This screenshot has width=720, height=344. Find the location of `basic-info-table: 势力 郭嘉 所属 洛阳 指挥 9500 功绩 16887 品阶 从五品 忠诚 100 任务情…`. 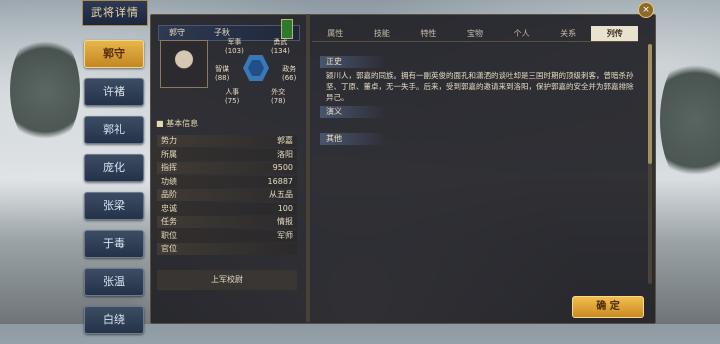

basic-info-table: 势力 郭嘉 所属 洛阳 指挥 9500 功绩 16887 品阶 从五品 忠诚 100 任务情… is located at coordinates (227, 196).